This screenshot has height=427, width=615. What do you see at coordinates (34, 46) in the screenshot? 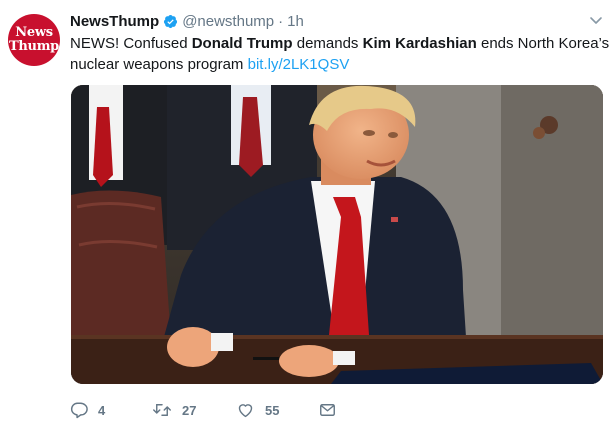
I see `avatar-logo-line-2: Thump` at bounding box center [34, 46].